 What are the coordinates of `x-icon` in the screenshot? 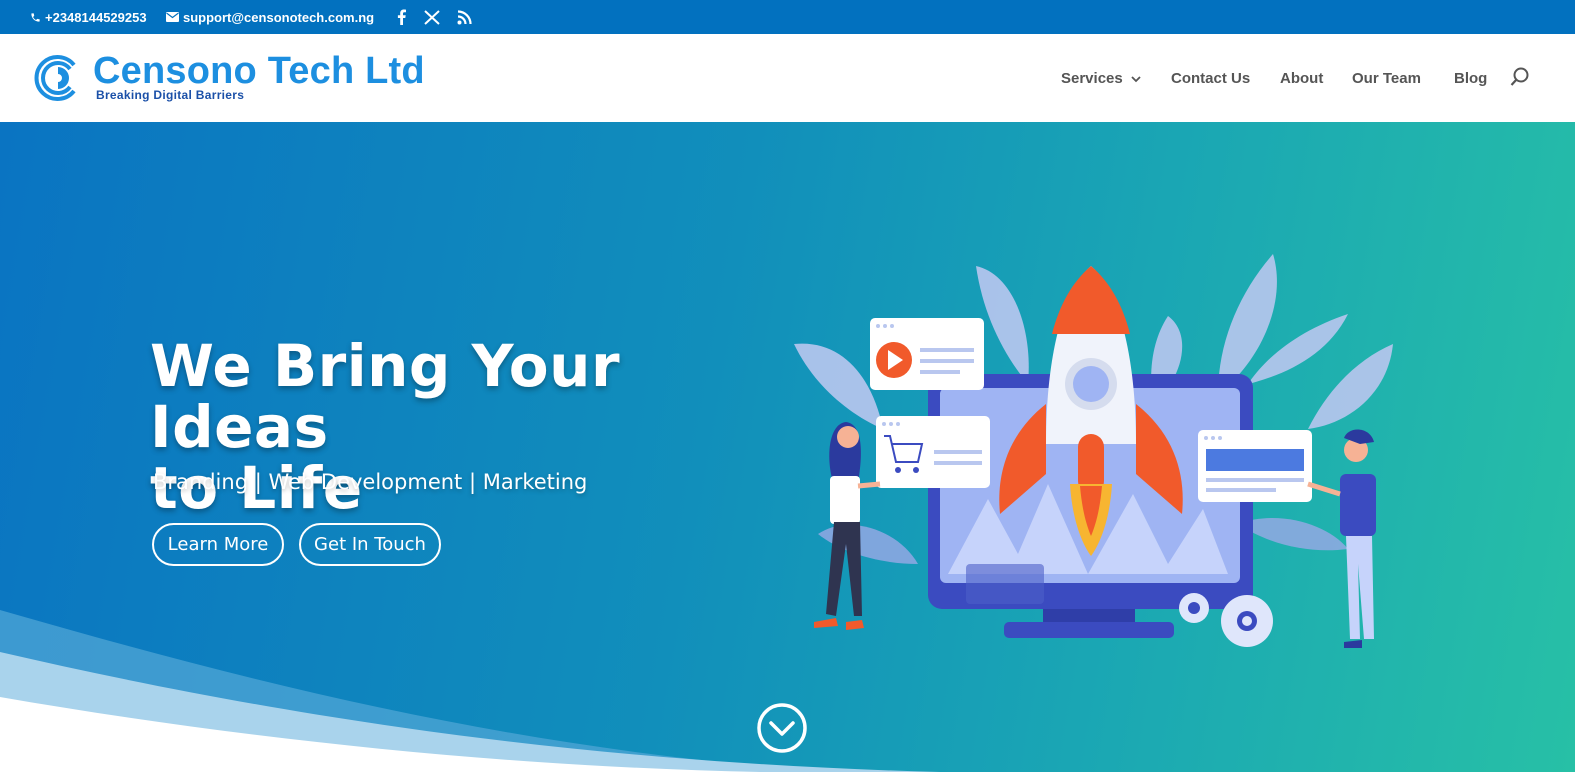 It's located at (432, 17).